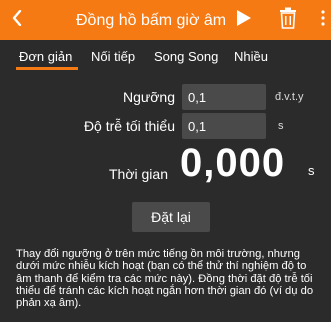 The width and height of the screenshot is (331, 322). I want to click on min-delay-label: Độ trễ tối thiểu, so click(129, 126).